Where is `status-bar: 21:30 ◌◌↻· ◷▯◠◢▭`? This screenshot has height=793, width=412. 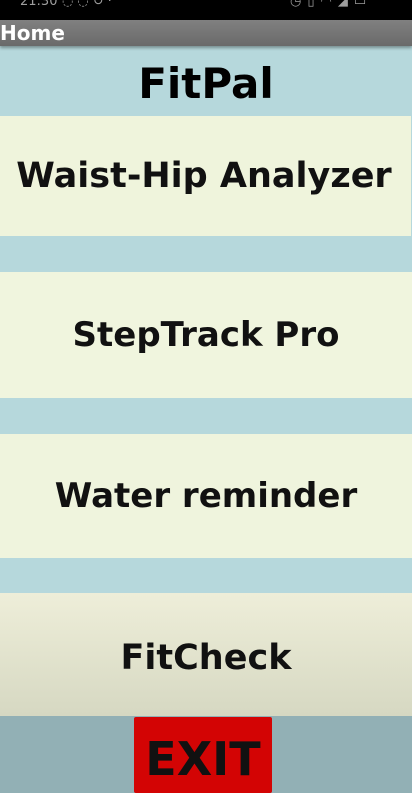
status-bar: 21:30 ◌◌↻· ◷▯◠◢▭ is located at coordinates (206, 10).